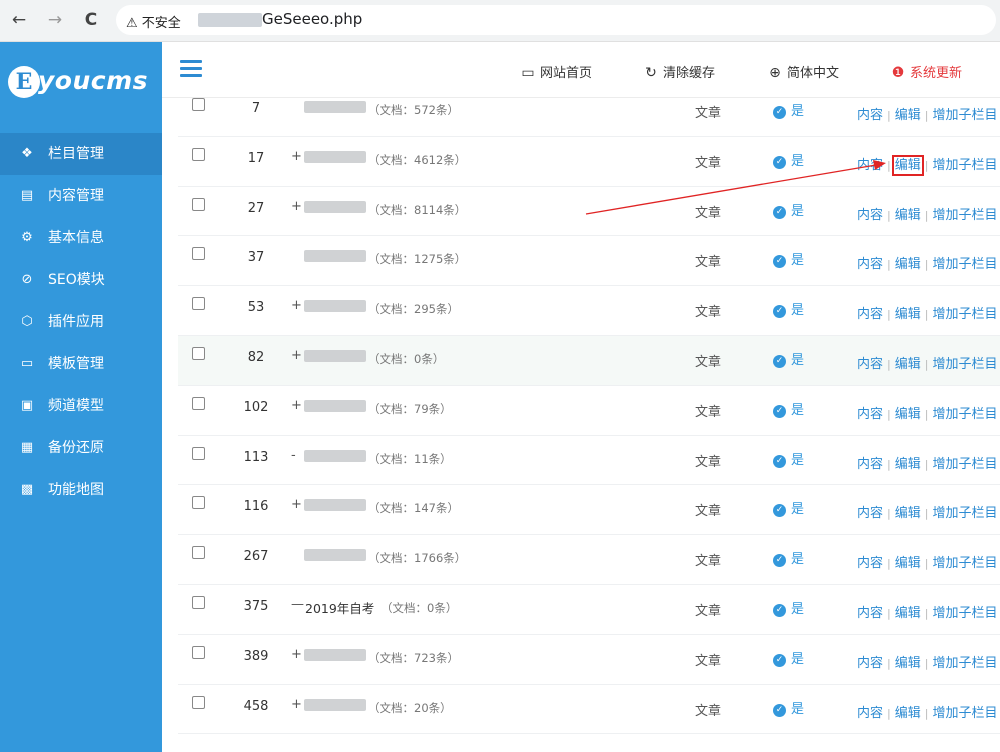  Describe the element at coordinates (55, 20) in the screenshot. I see `forward-arrow-icon: →` at that location.